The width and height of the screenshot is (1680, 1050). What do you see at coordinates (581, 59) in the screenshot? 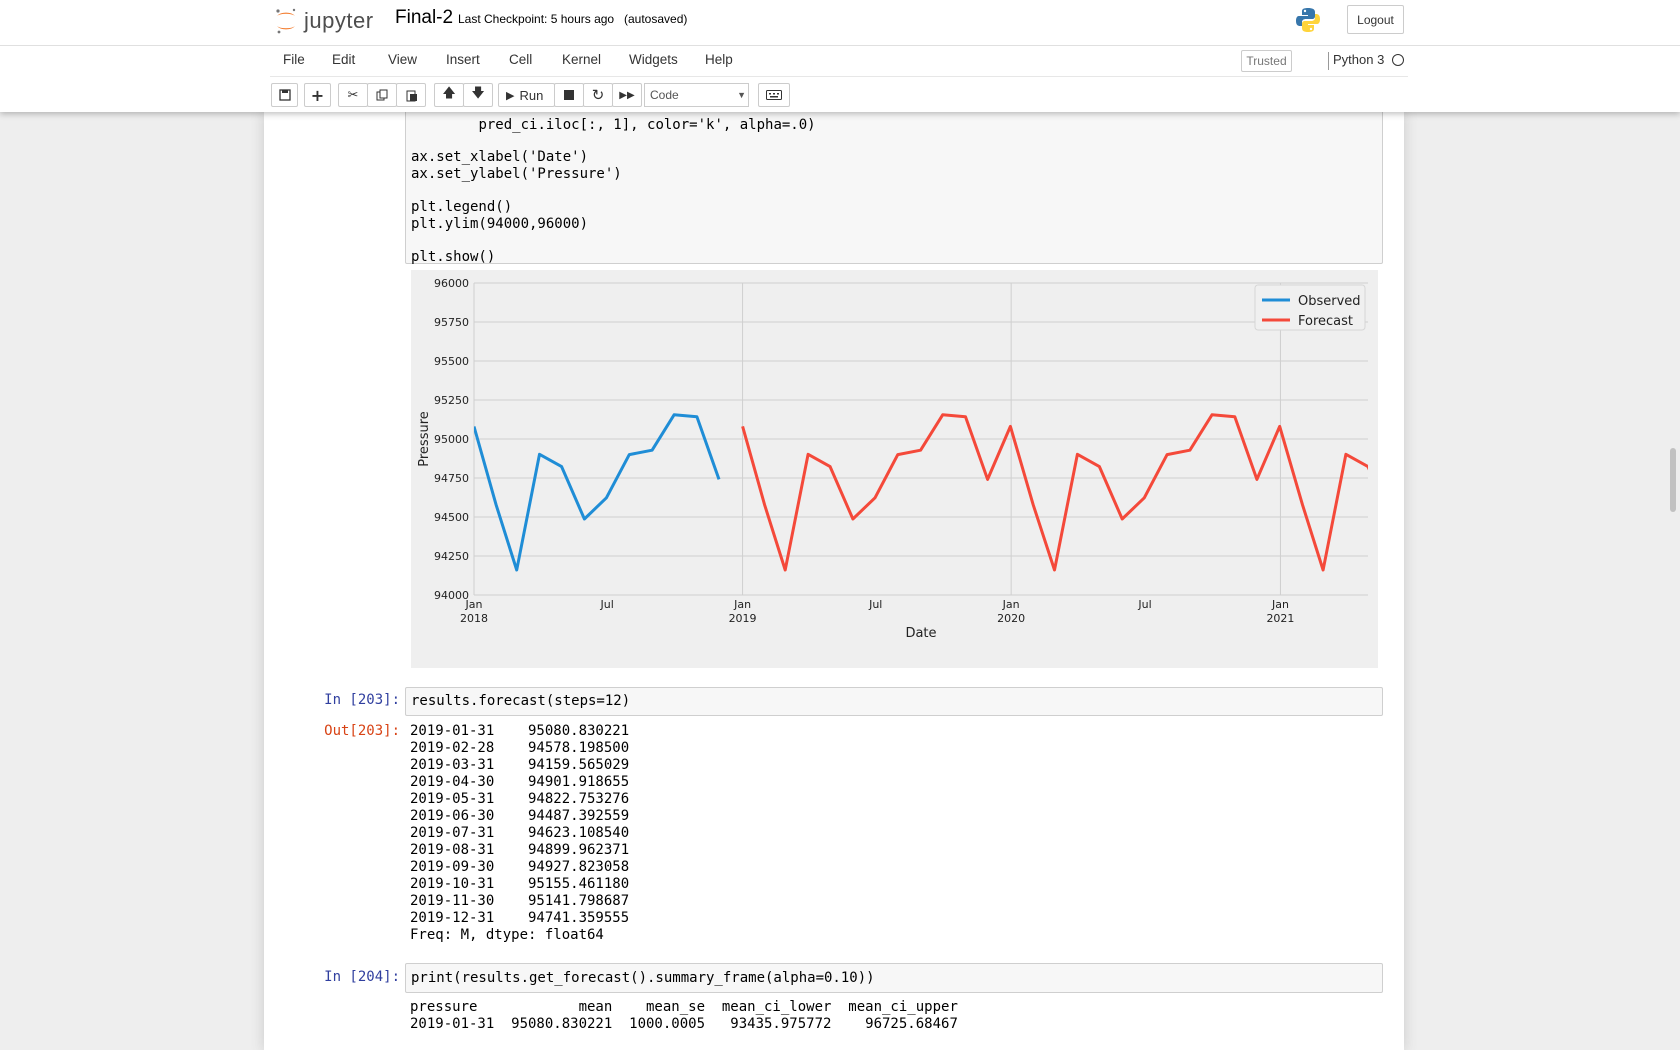
I see `menu-kernel: Kernel` at bounding box center [581, 59].